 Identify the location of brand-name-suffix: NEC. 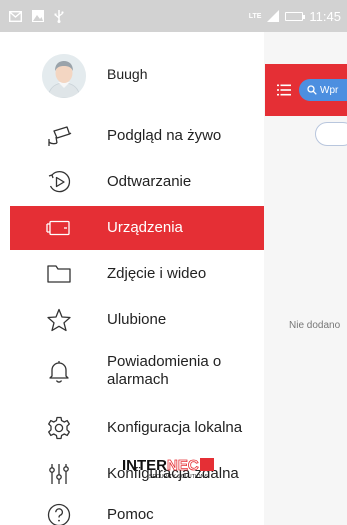
(183, 465).